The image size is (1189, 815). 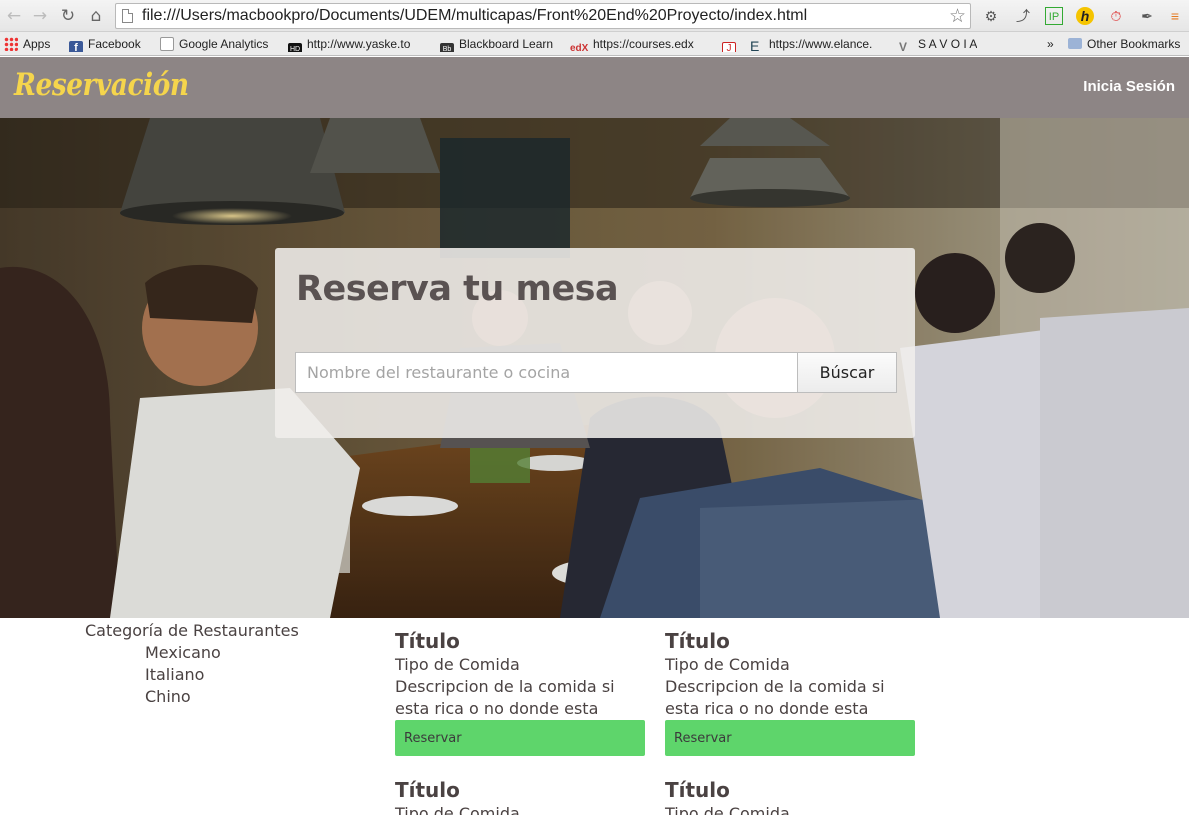 What do you see at coordinates (27, 44) in the screenshot?
I see `bookmark-apps: Apps` at bounding box center [27, 44].